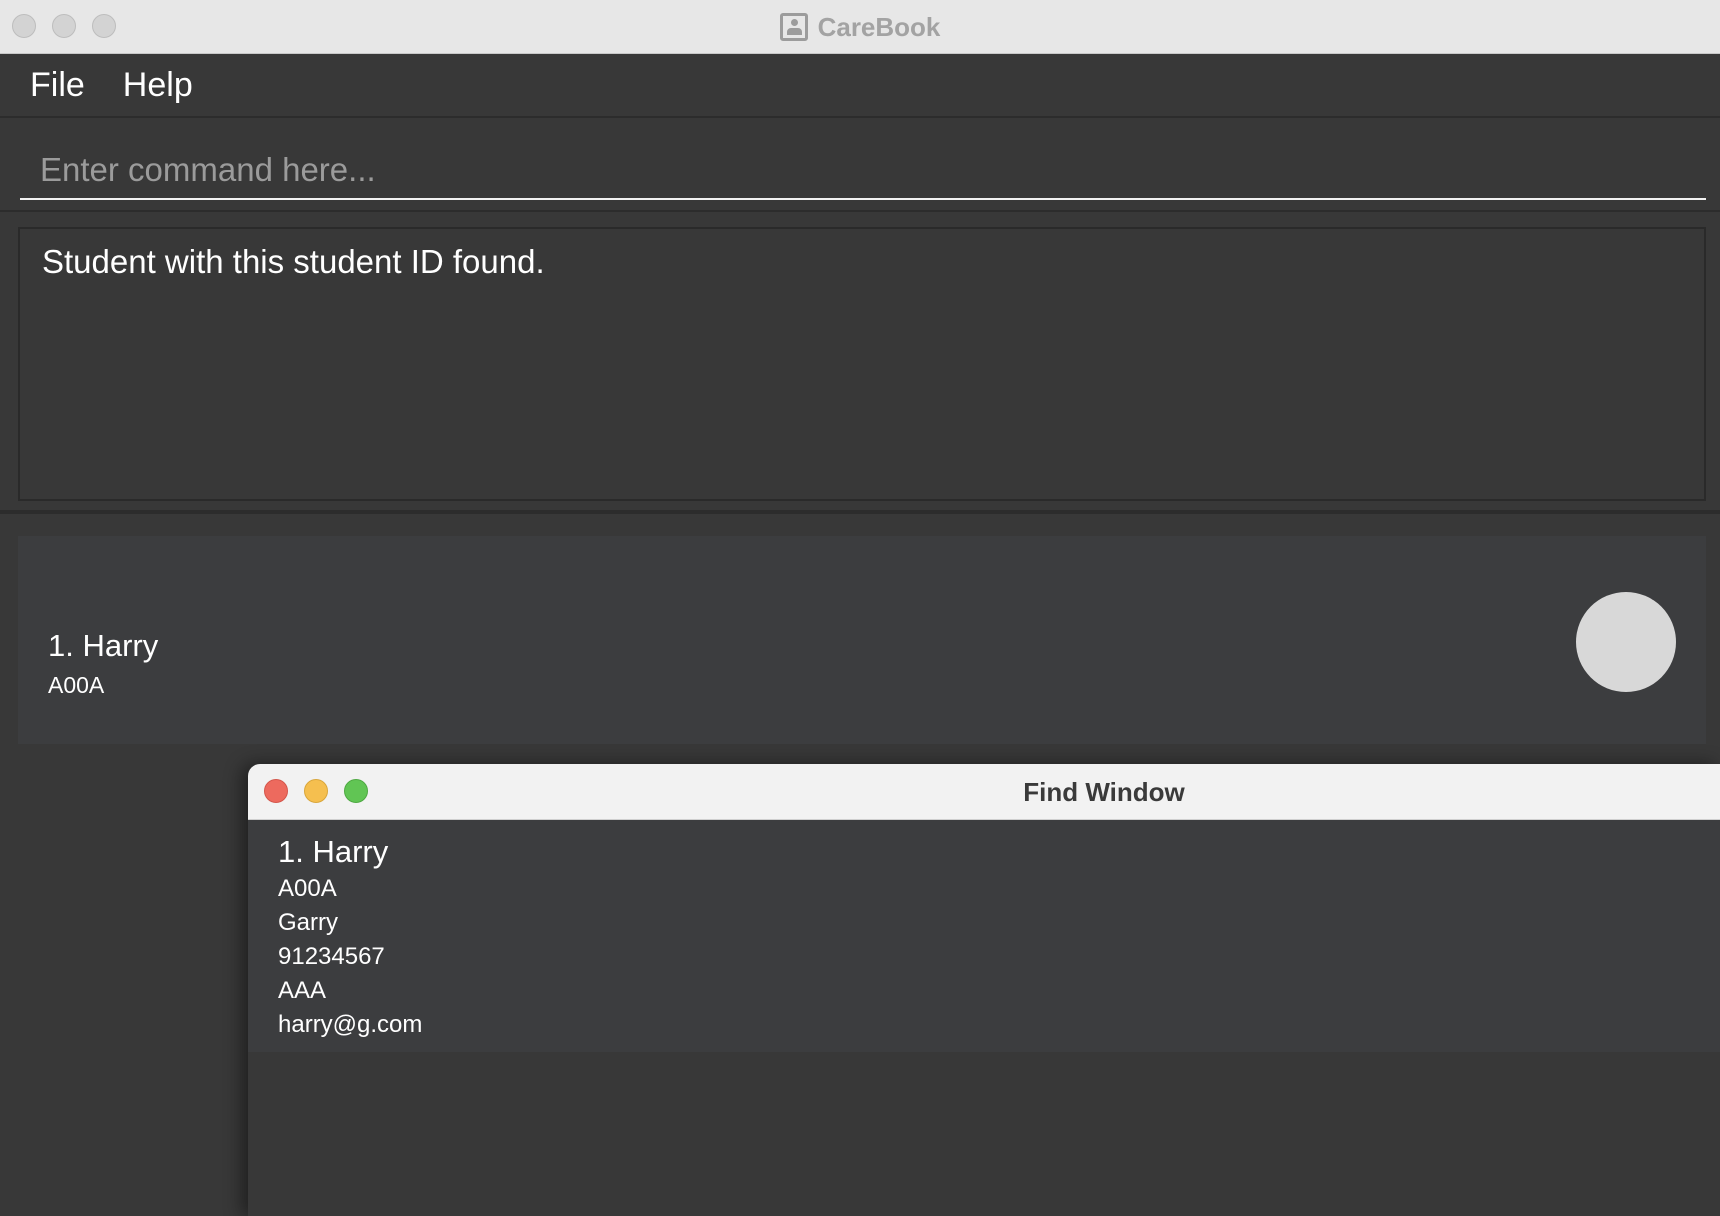  I want to click on find-field-aaa: AAA, so click(302, 990).